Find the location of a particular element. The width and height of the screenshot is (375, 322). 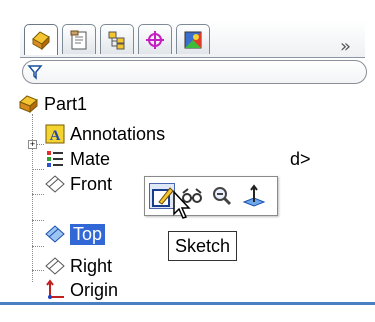

tab-overflow-button: » is located at coordinates (345, 46).